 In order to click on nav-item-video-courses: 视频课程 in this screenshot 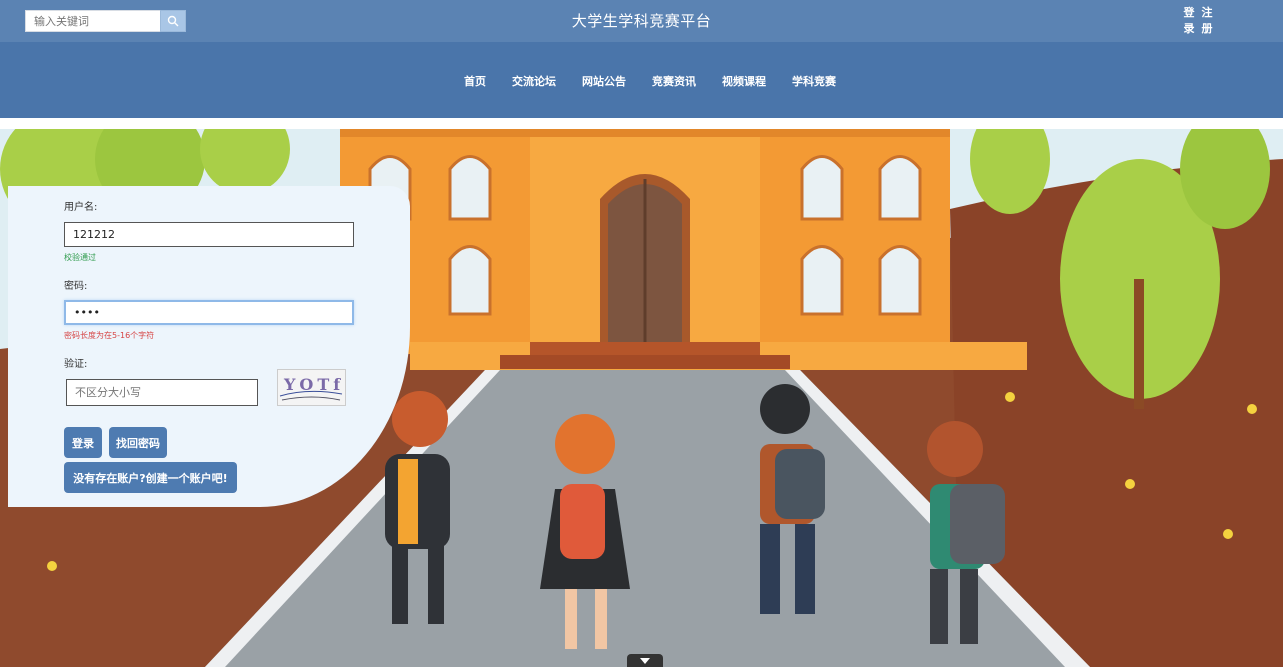, I will do `click(744, 81)`.